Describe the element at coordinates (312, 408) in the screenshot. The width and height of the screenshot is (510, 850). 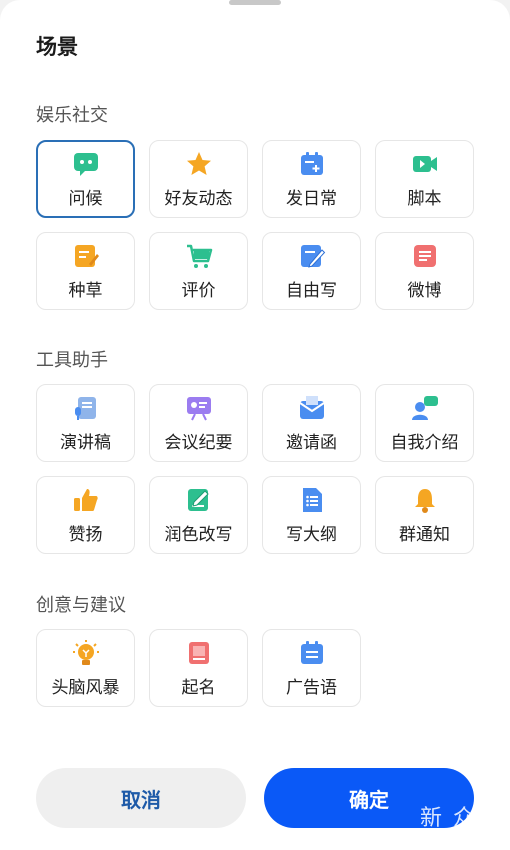
I see `envelope-icon` at that location.